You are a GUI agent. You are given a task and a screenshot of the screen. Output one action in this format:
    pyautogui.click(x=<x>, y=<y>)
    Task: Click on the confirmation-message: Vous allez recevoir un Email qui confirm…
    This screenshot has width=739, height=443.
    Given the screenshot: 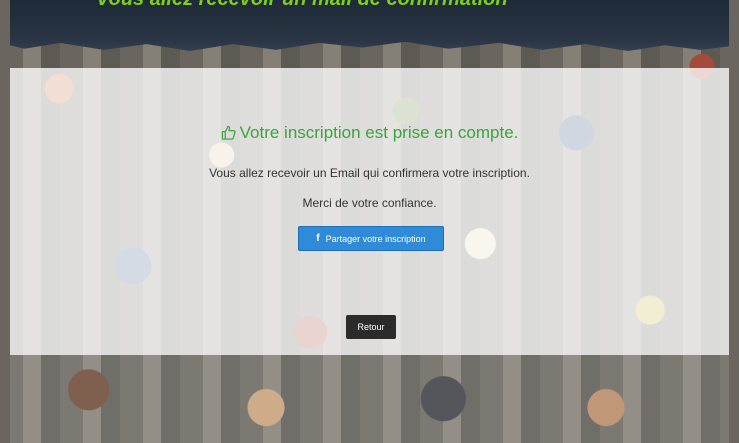 What is the action you would take?
    pyautogui.click(x=369, y=173)
    